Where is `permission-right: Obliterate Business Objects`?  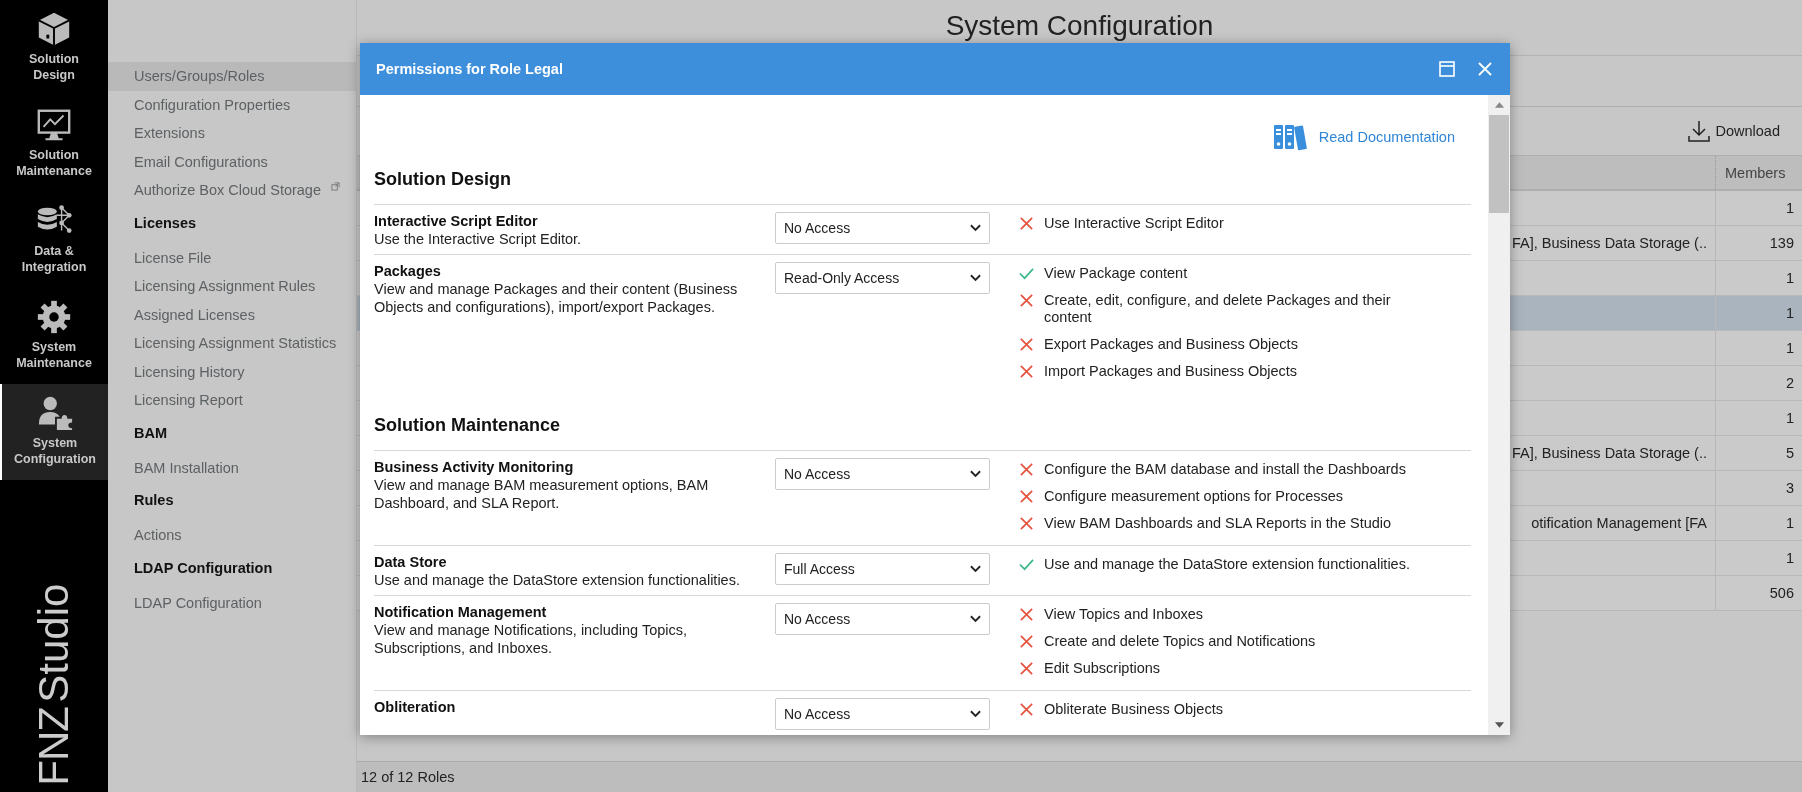 permission-right: Obliterate Business Objects is located at coordinates (1133, 709).